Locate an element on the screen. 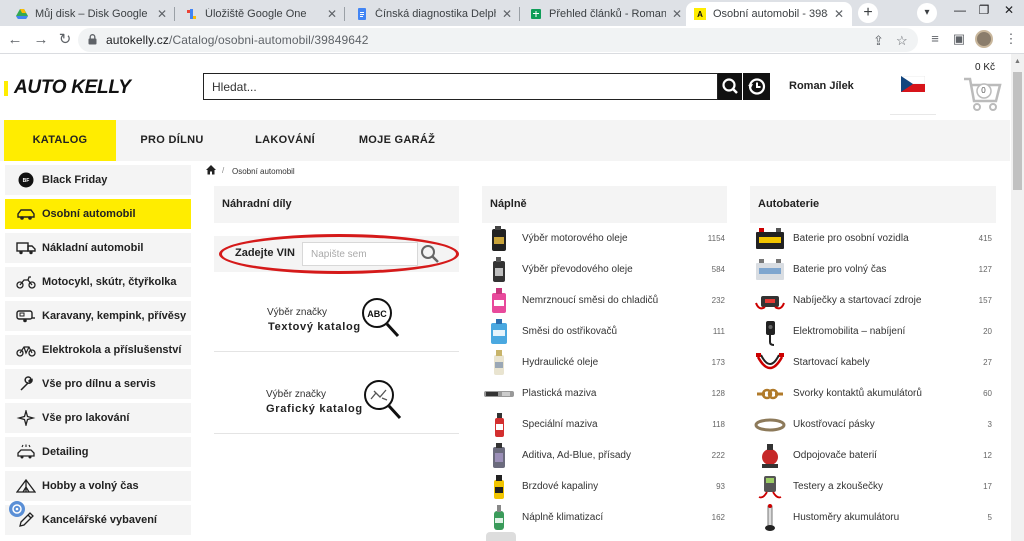 Image resolution: width=1024 pixels, height=541 pixels. sidebar-item-label: Kancelářské vybavení is located at coordinates (99, 520).